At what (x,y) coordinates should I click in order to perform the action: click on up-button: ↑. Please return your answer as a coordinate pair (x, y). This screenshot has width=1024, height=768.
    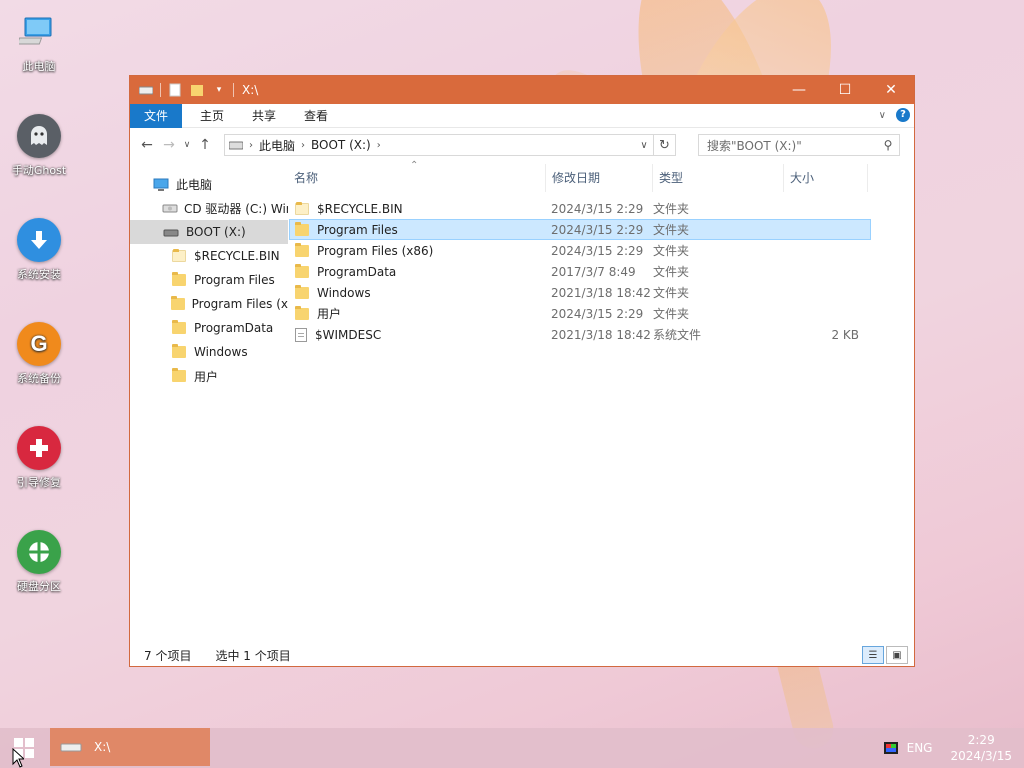
    Looking at the image, I should click on (205, 145).